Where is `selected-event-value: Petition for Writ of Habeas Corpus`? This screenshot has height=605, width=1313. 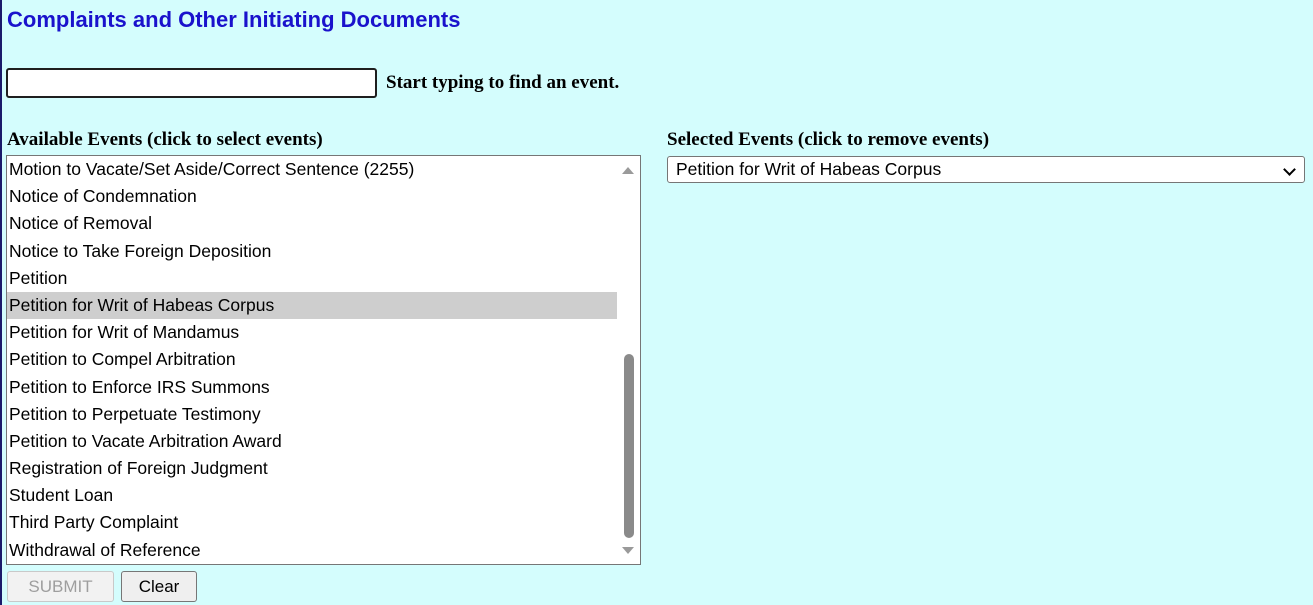 selected-event-value: Petition for Writ of Habeas Corpus is located at coordinates (809, 169).